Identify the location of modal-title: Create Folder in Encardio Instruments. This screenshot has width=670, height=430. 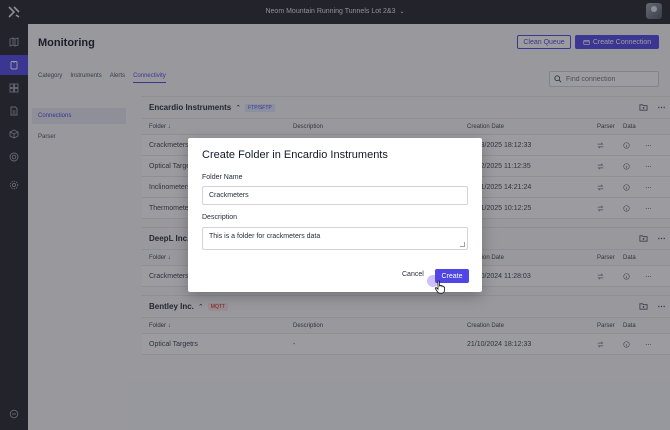
(295, 155).